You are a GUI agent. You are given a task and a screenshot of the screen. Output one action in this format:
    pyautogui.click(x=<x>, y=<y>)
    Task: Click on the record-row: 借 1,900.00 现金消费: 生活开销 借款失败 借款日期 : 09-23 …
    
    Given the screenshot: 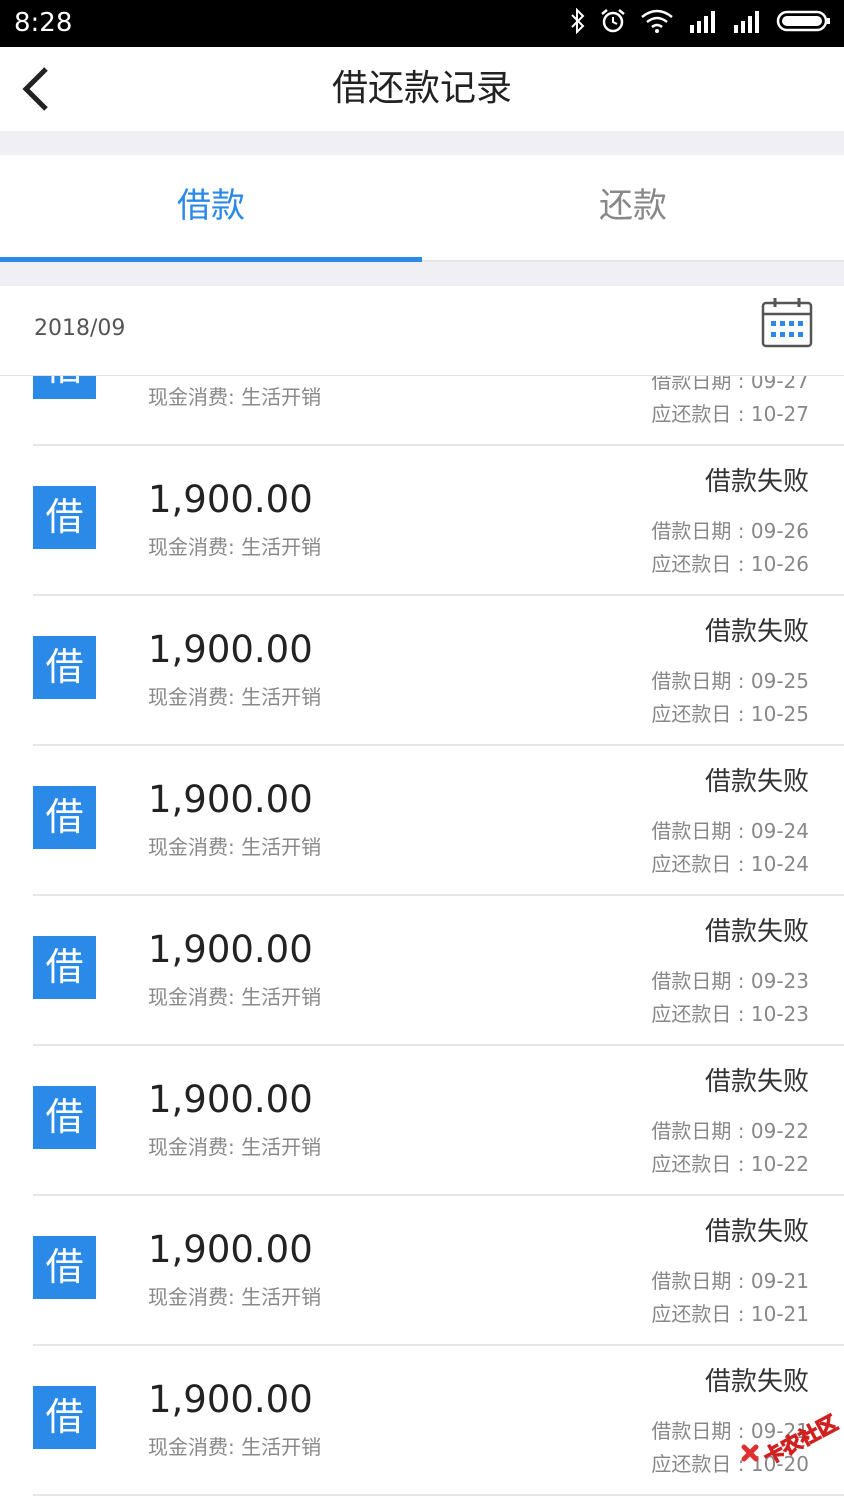 What is the action you would take?
    pyautogui.click(x=422, y=971)
    